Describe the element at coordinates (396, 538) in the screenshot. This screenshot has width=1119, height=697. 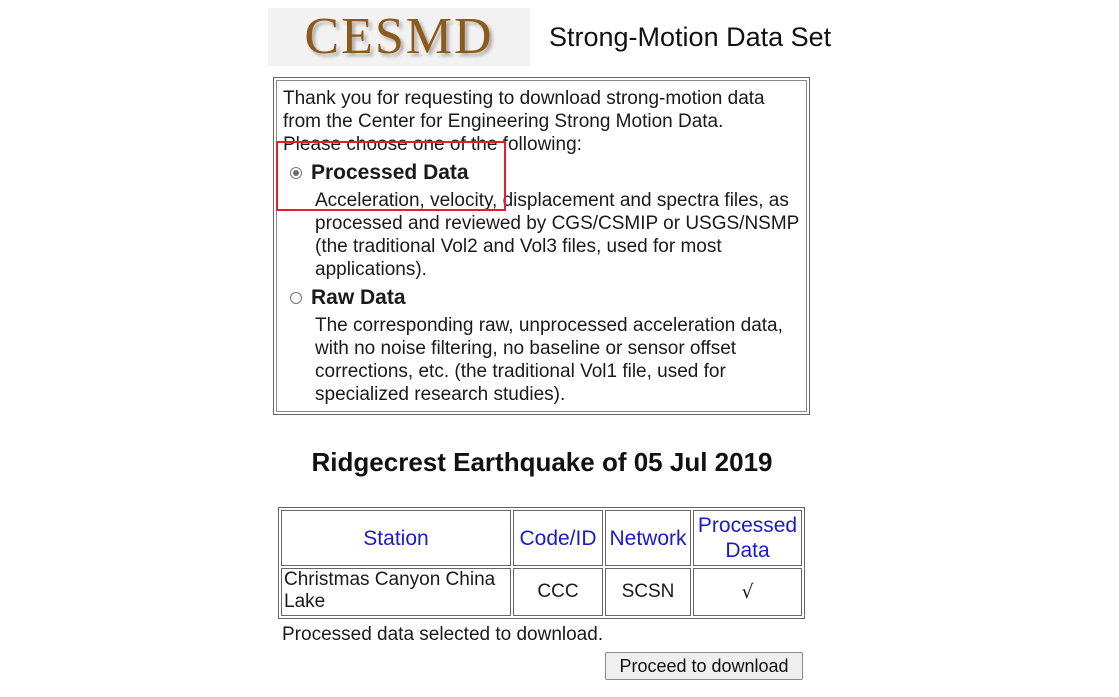
I see `header-station: Station` at that location.